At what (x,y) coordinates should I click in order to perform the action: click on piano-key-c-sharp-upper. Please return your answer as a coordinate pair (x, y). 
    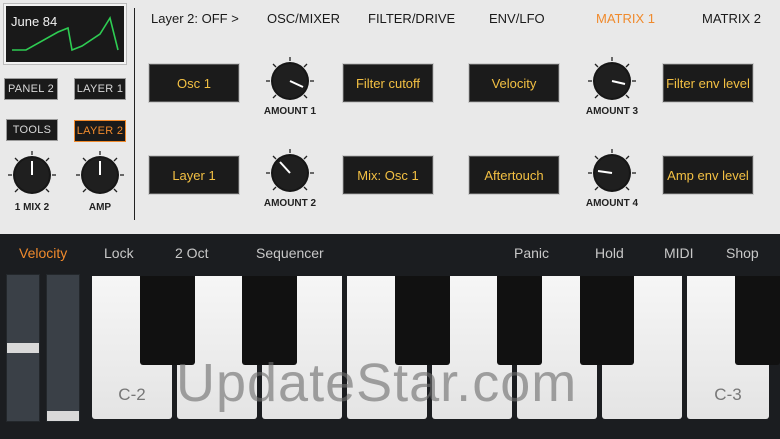
    Looking at the image, I should click on (757, 320).